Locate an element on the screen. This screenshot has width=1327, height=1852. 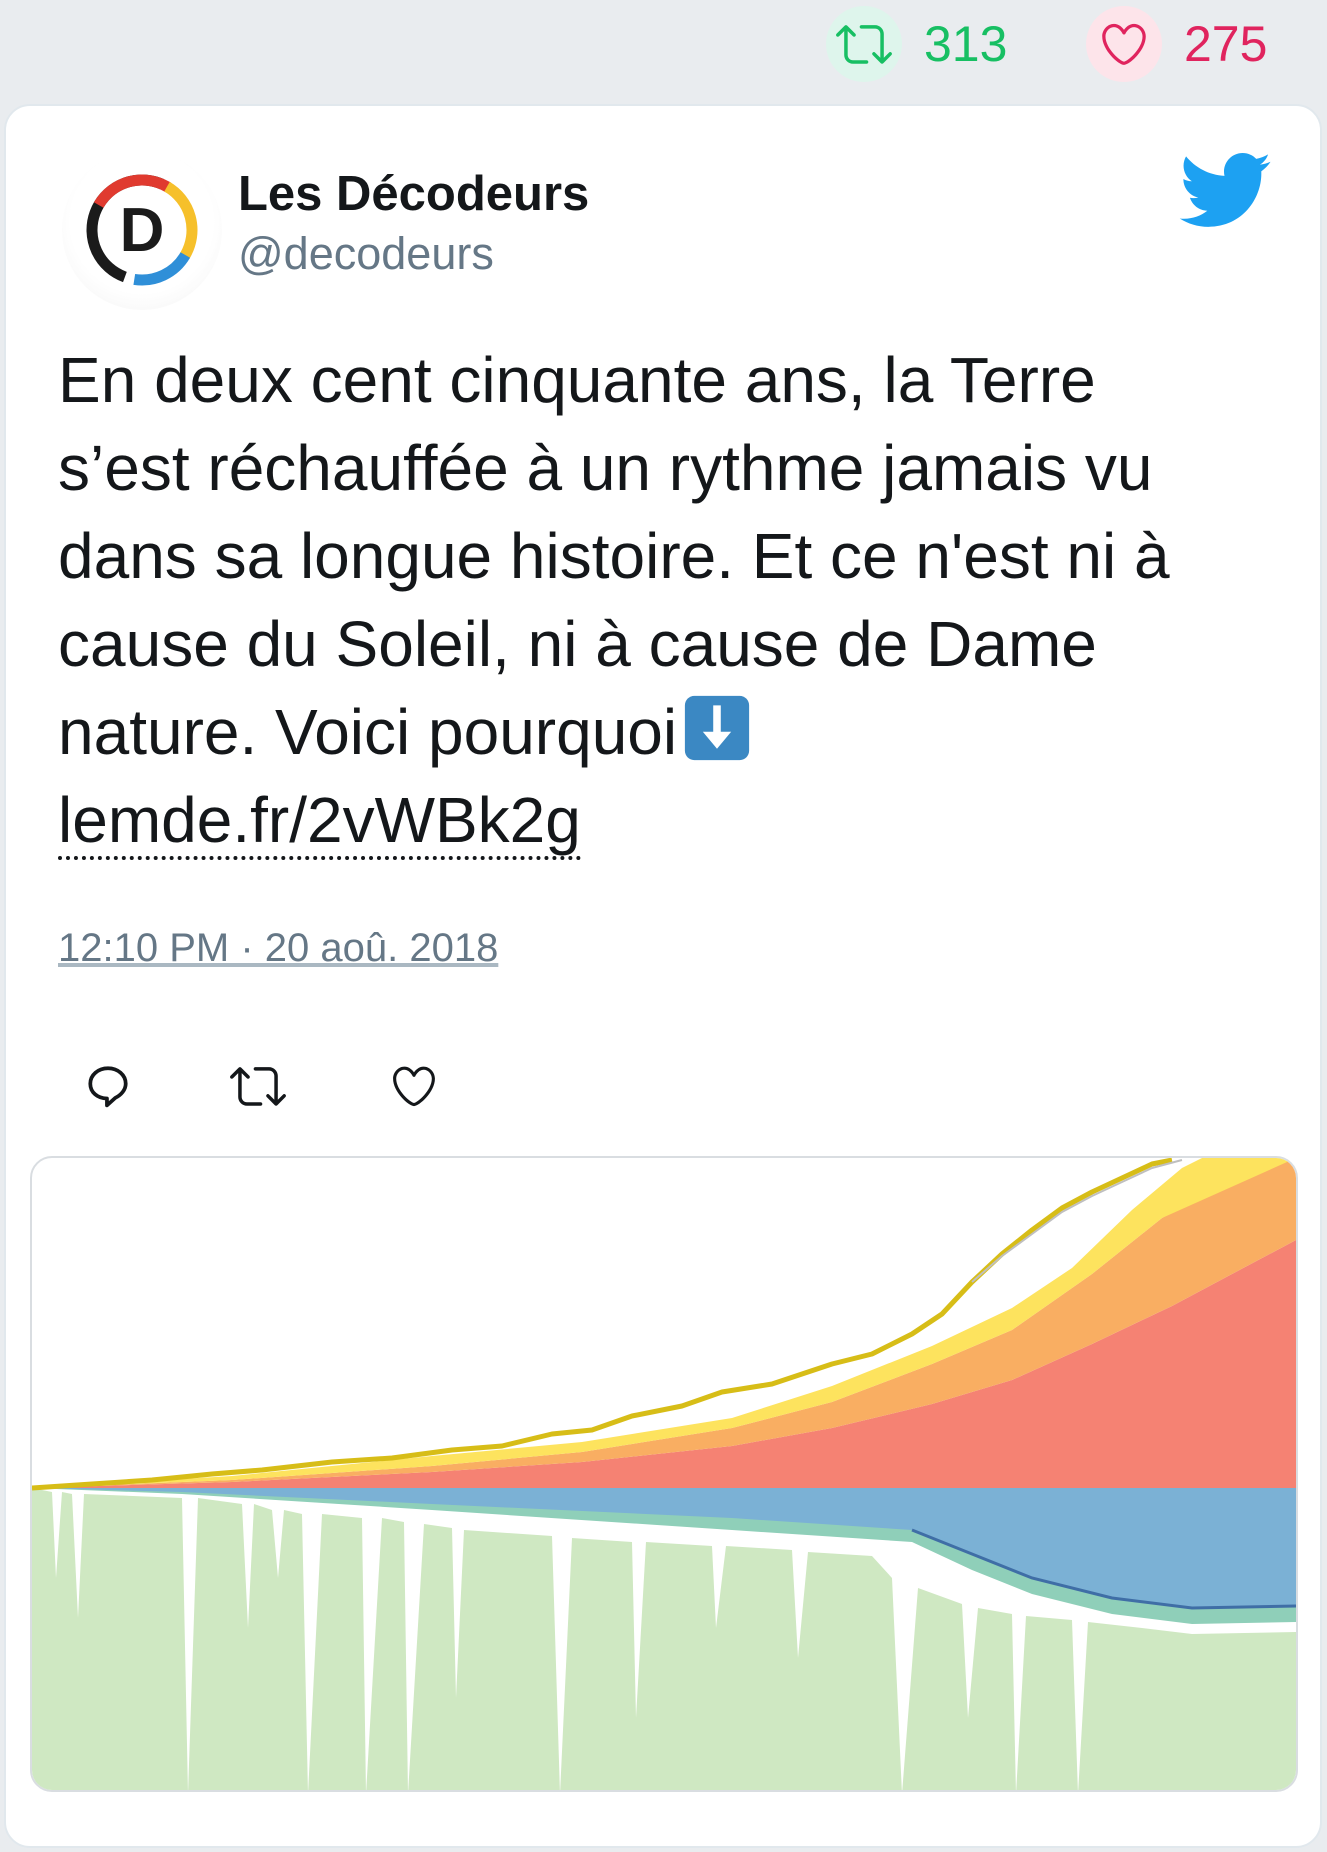
tweet-text-line: En deux cent cinquante ans, la Terre is located at coordinates (577, 380).